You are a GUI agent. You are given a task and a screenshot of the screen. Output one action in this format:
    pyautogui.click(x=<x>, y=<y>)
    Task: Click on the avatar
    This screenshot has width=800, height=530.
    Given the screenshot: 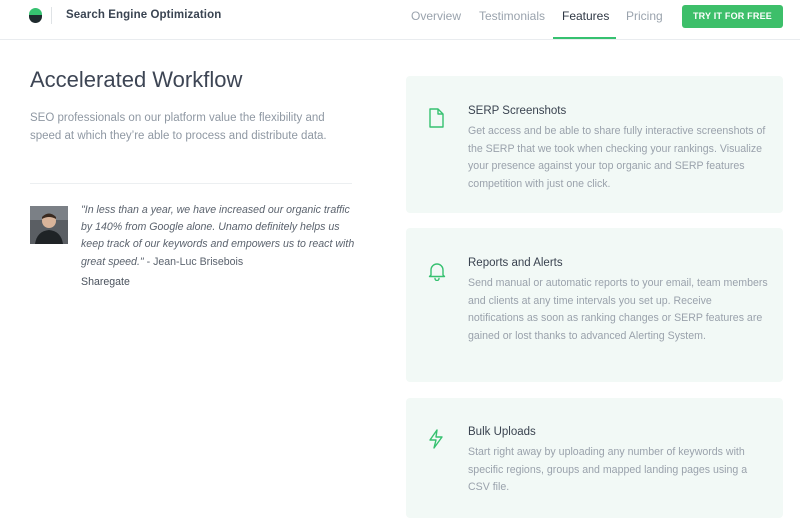 What is the action you would take?
    pyautogui.click(x=49, y=225)
    